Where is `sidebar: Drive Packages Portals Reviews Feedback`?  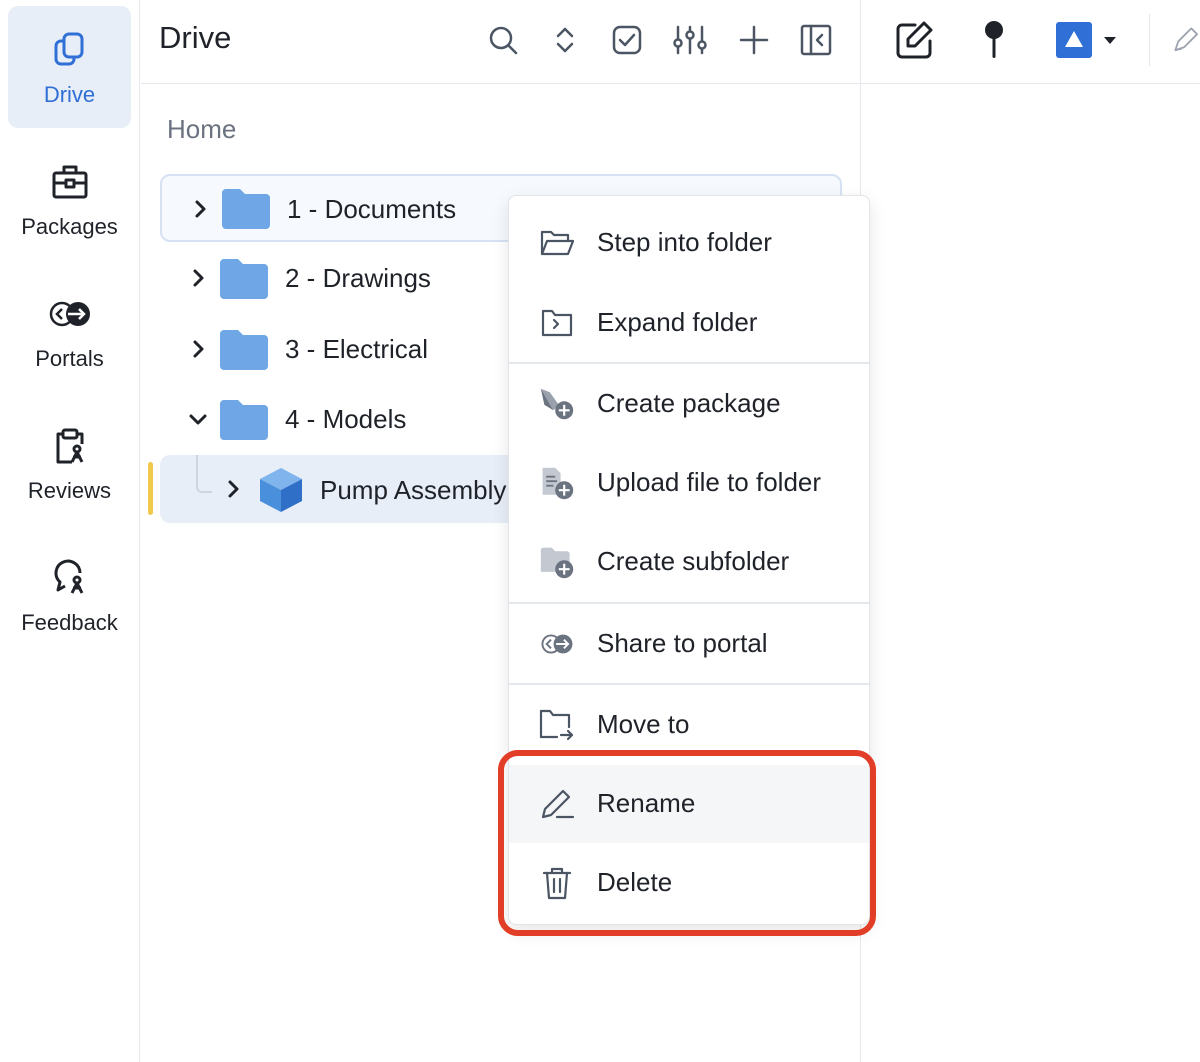
sidebar: Drive Packages Portals Reviews Feedback is located at coordinates (70, 531).